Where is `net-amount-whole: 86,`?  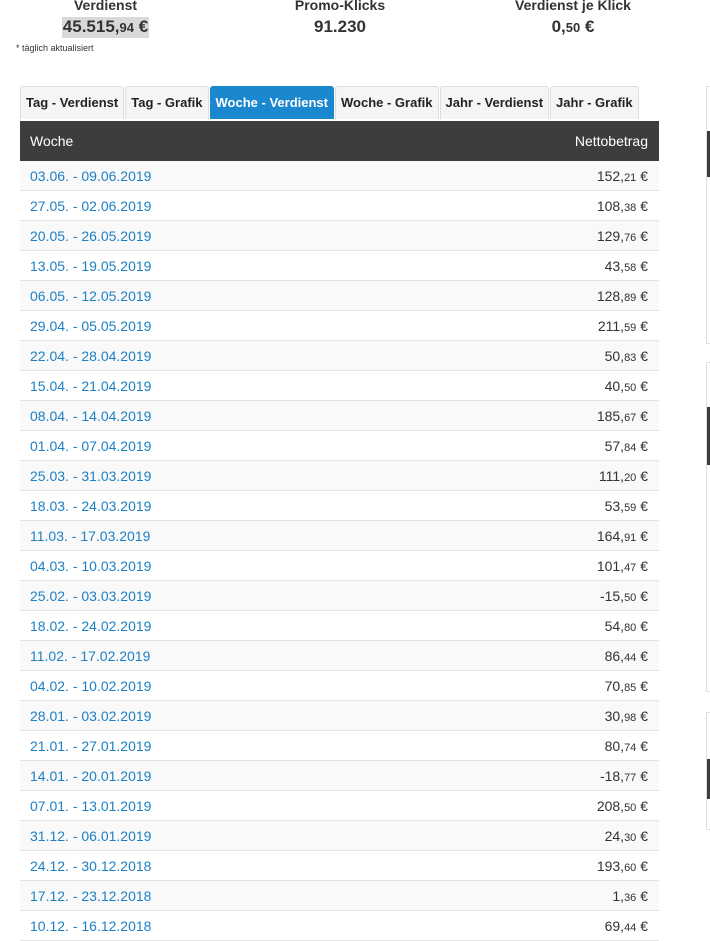 net-amount-whole: 86, is located at coordinates (614, 655).